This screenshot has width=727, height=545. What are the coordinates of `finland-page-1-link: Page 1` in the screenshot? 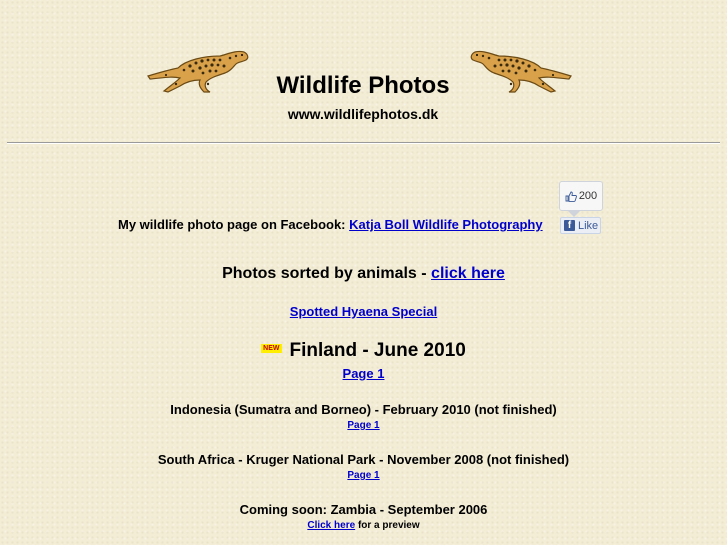 It's located at (364, 373).